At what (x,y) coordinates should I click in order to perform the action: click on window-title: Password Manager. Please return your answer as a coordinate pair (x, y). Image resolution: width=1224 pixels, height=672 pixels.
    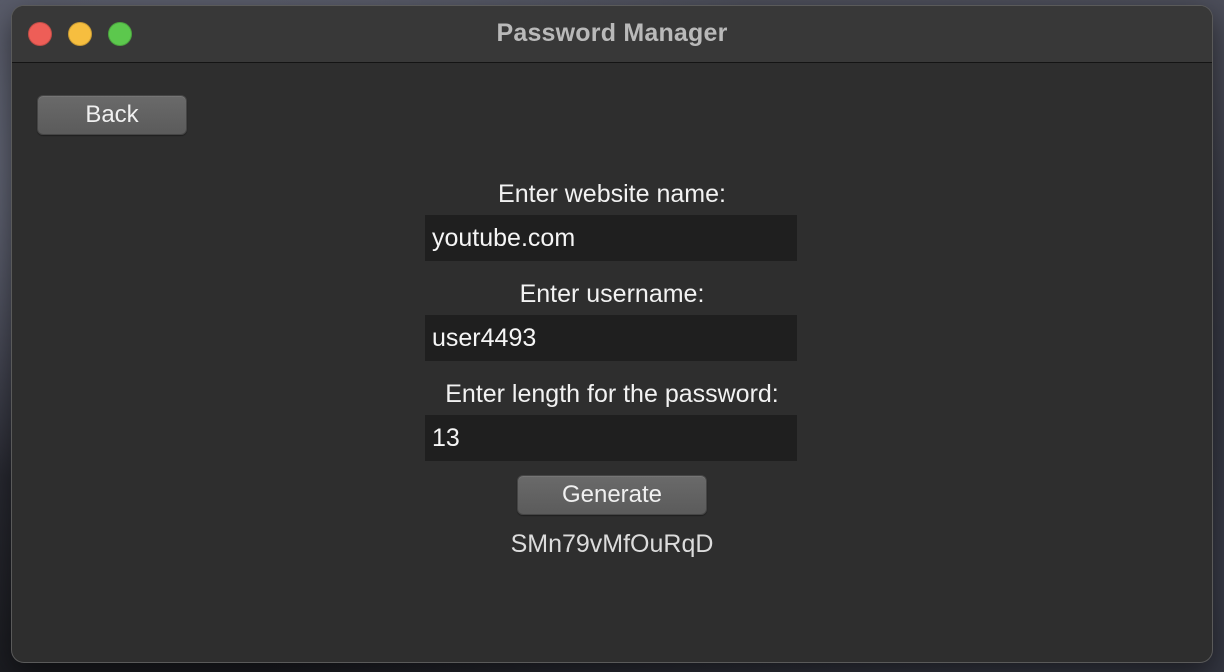
    Looking at the image, I should click on (612, 33).